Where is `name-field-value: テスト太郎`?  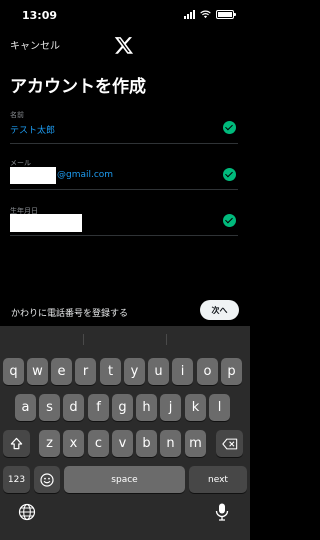
name-field-value: テスト太郎 is located at coordinates (33, 131).